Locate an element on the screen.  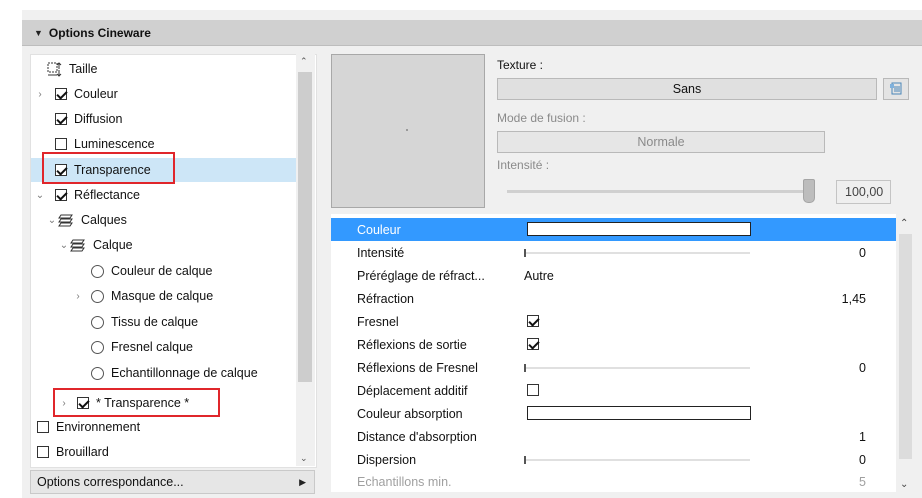
tree-item-tissu-de-calque: Tissu de calque is located at coordinates (144, 322).